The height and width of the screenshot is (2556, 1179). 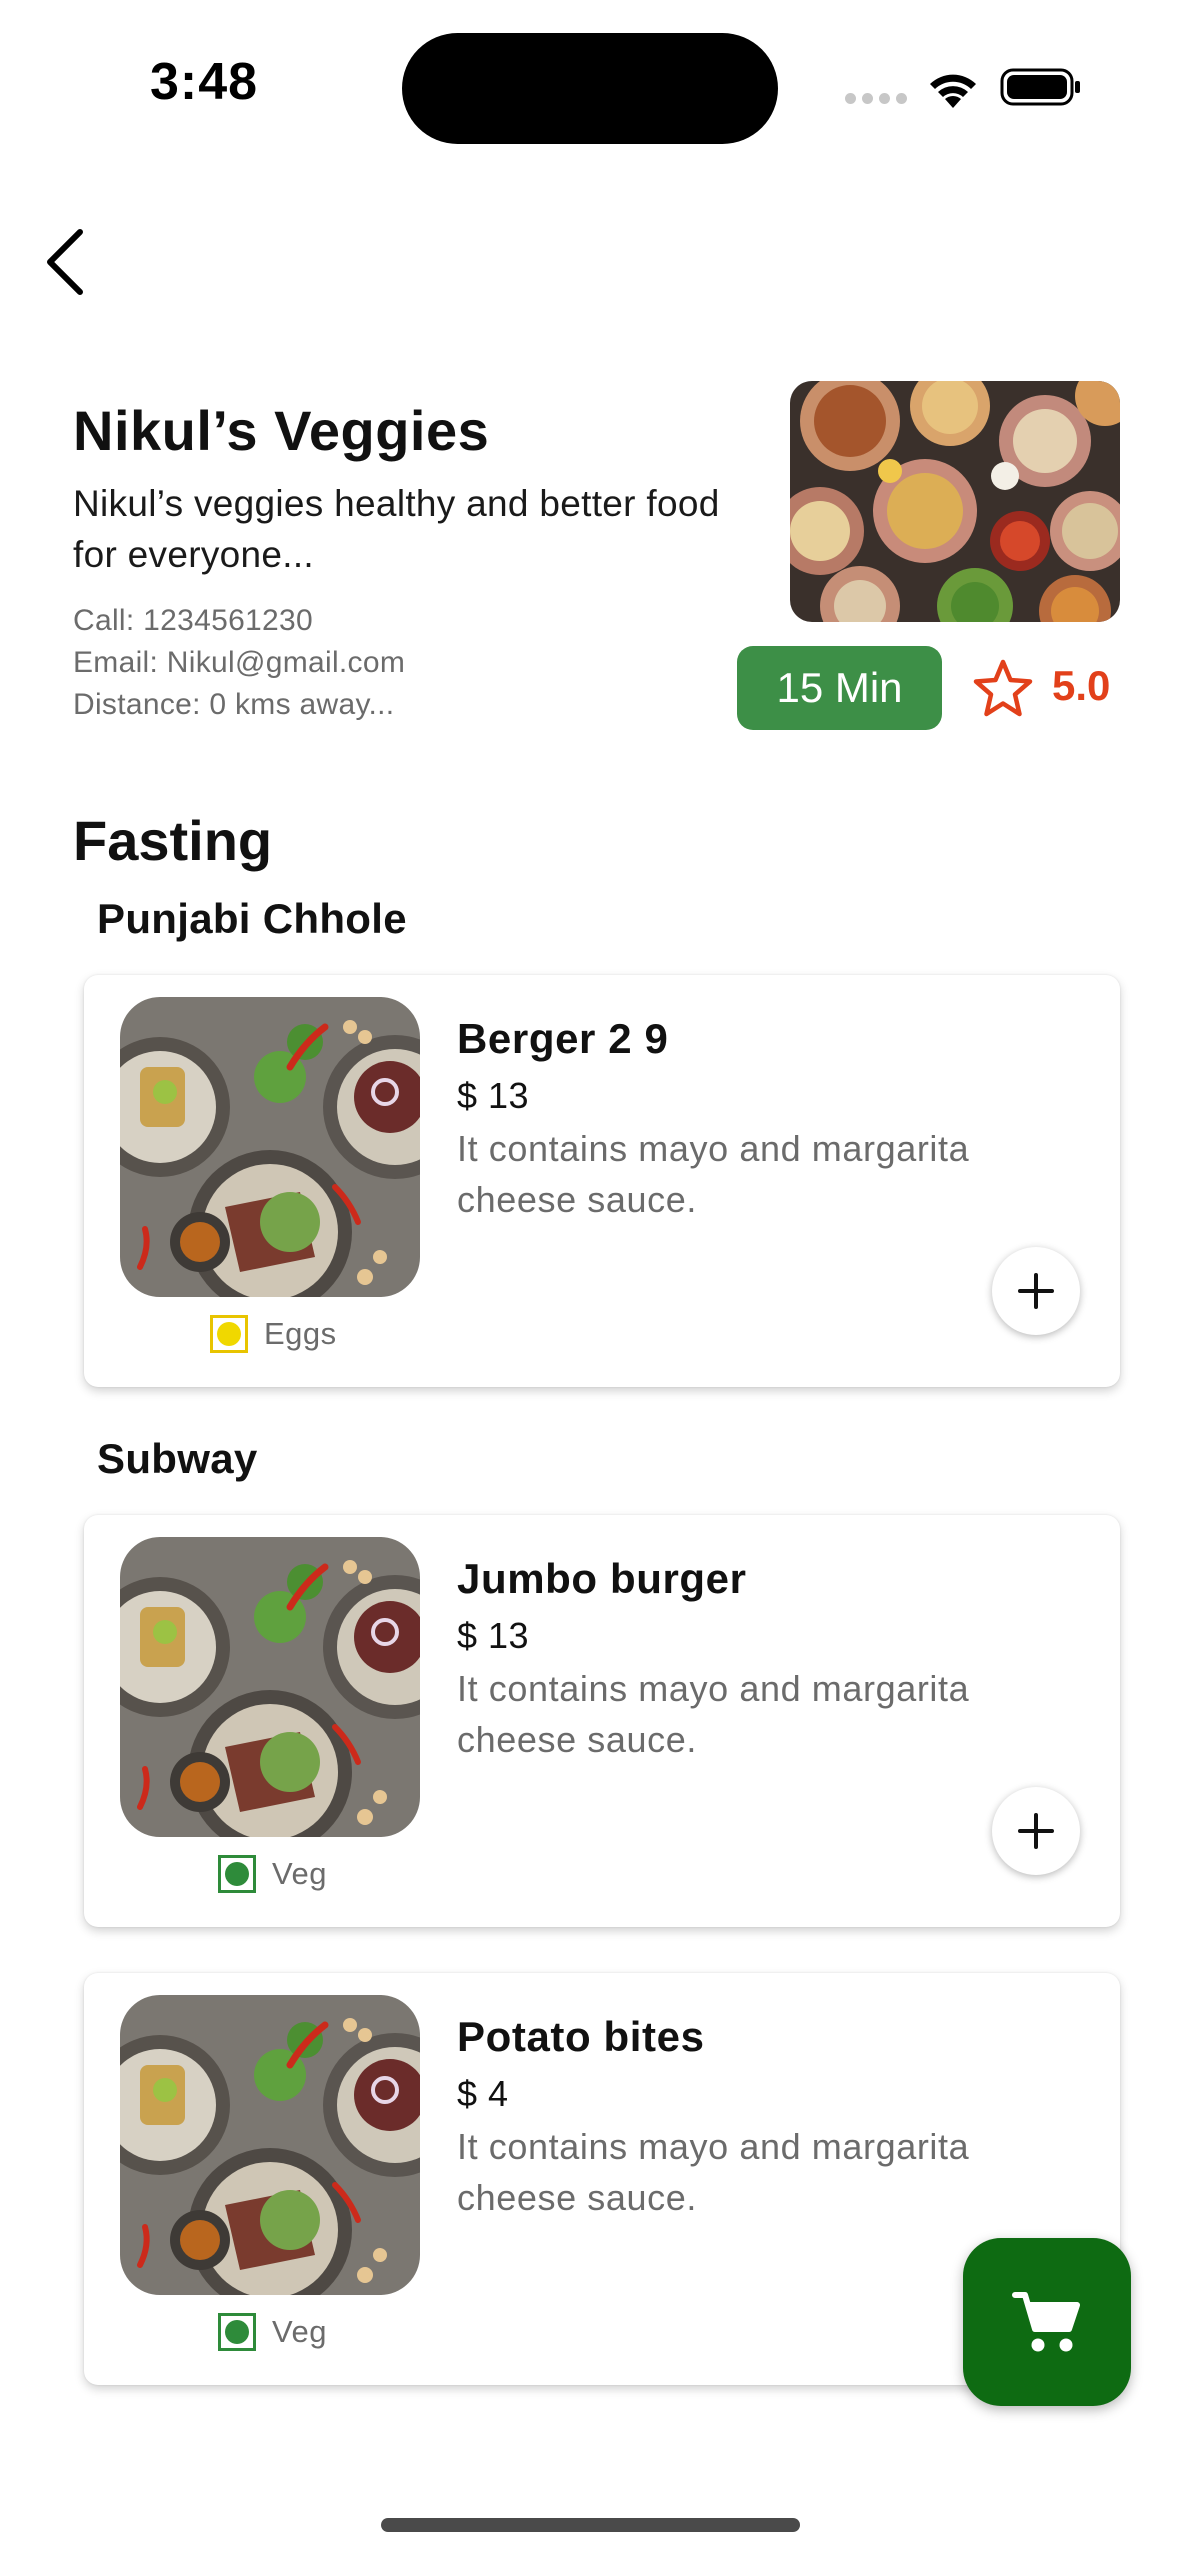 What do you see at coordinates (953, 91) in the screenshot?
I see `wifi-icon` at bounding box center [953, 91].